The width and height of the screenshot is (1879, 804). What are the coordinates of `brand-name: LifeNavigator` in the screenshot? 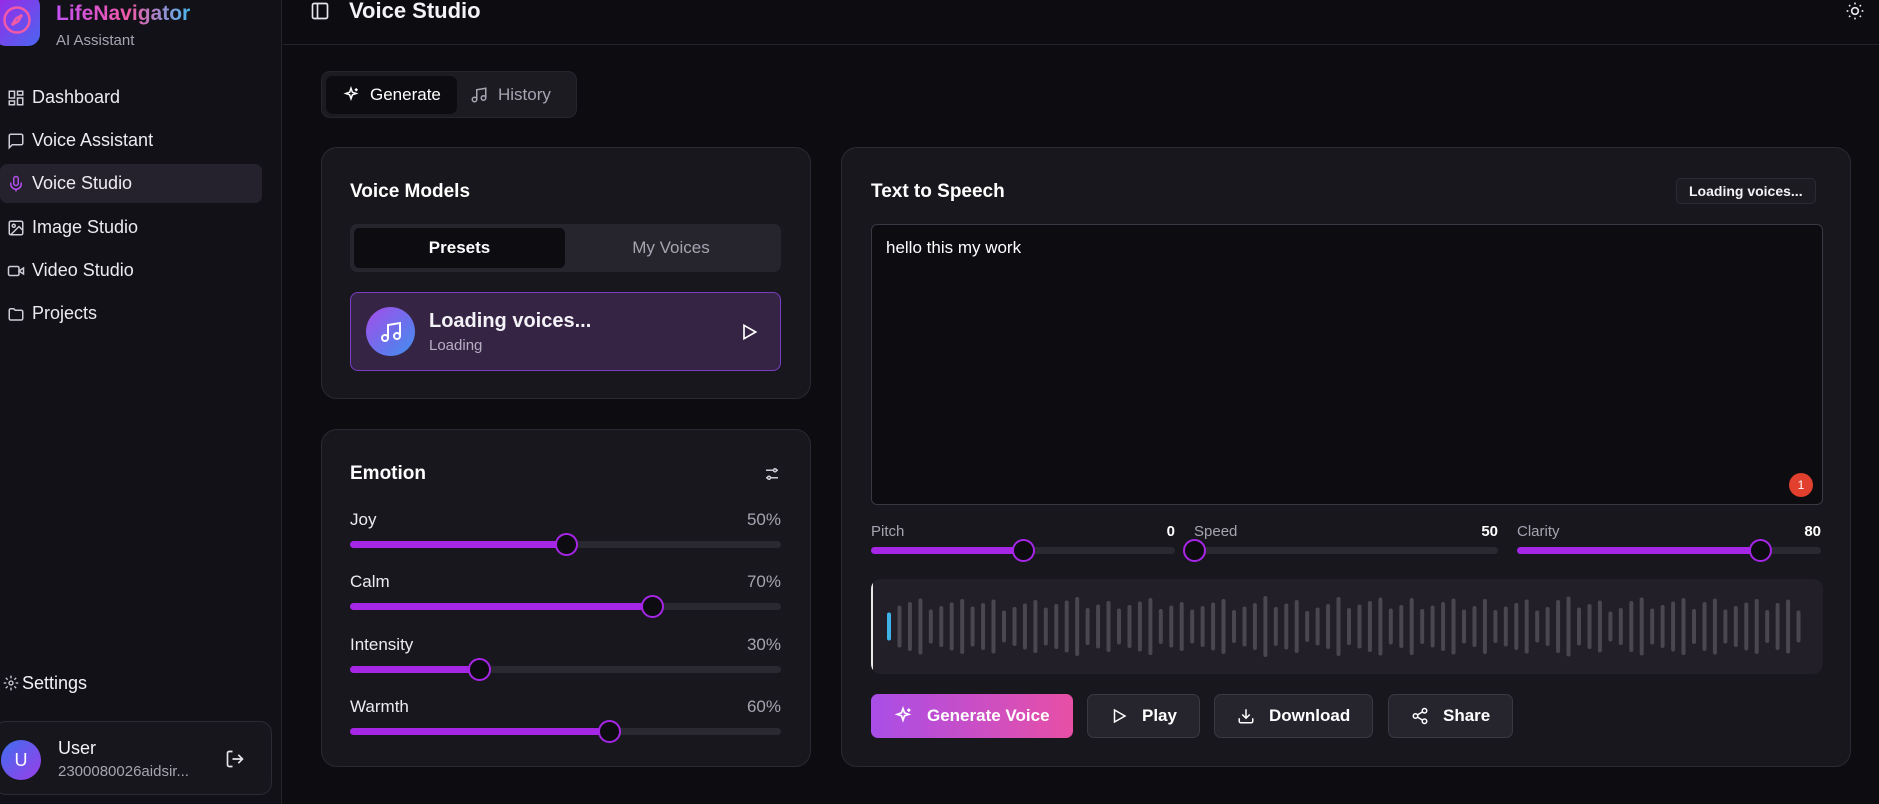 It's located at (123, 13).